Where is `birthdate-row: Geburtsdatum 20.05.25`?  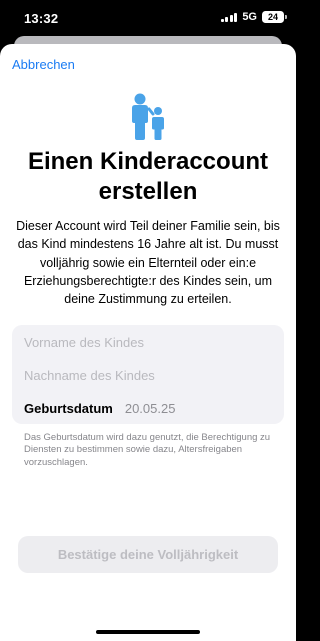 birthdate-row: Geburtsdatum 20.05.25 is located at coordinates (99, 409).